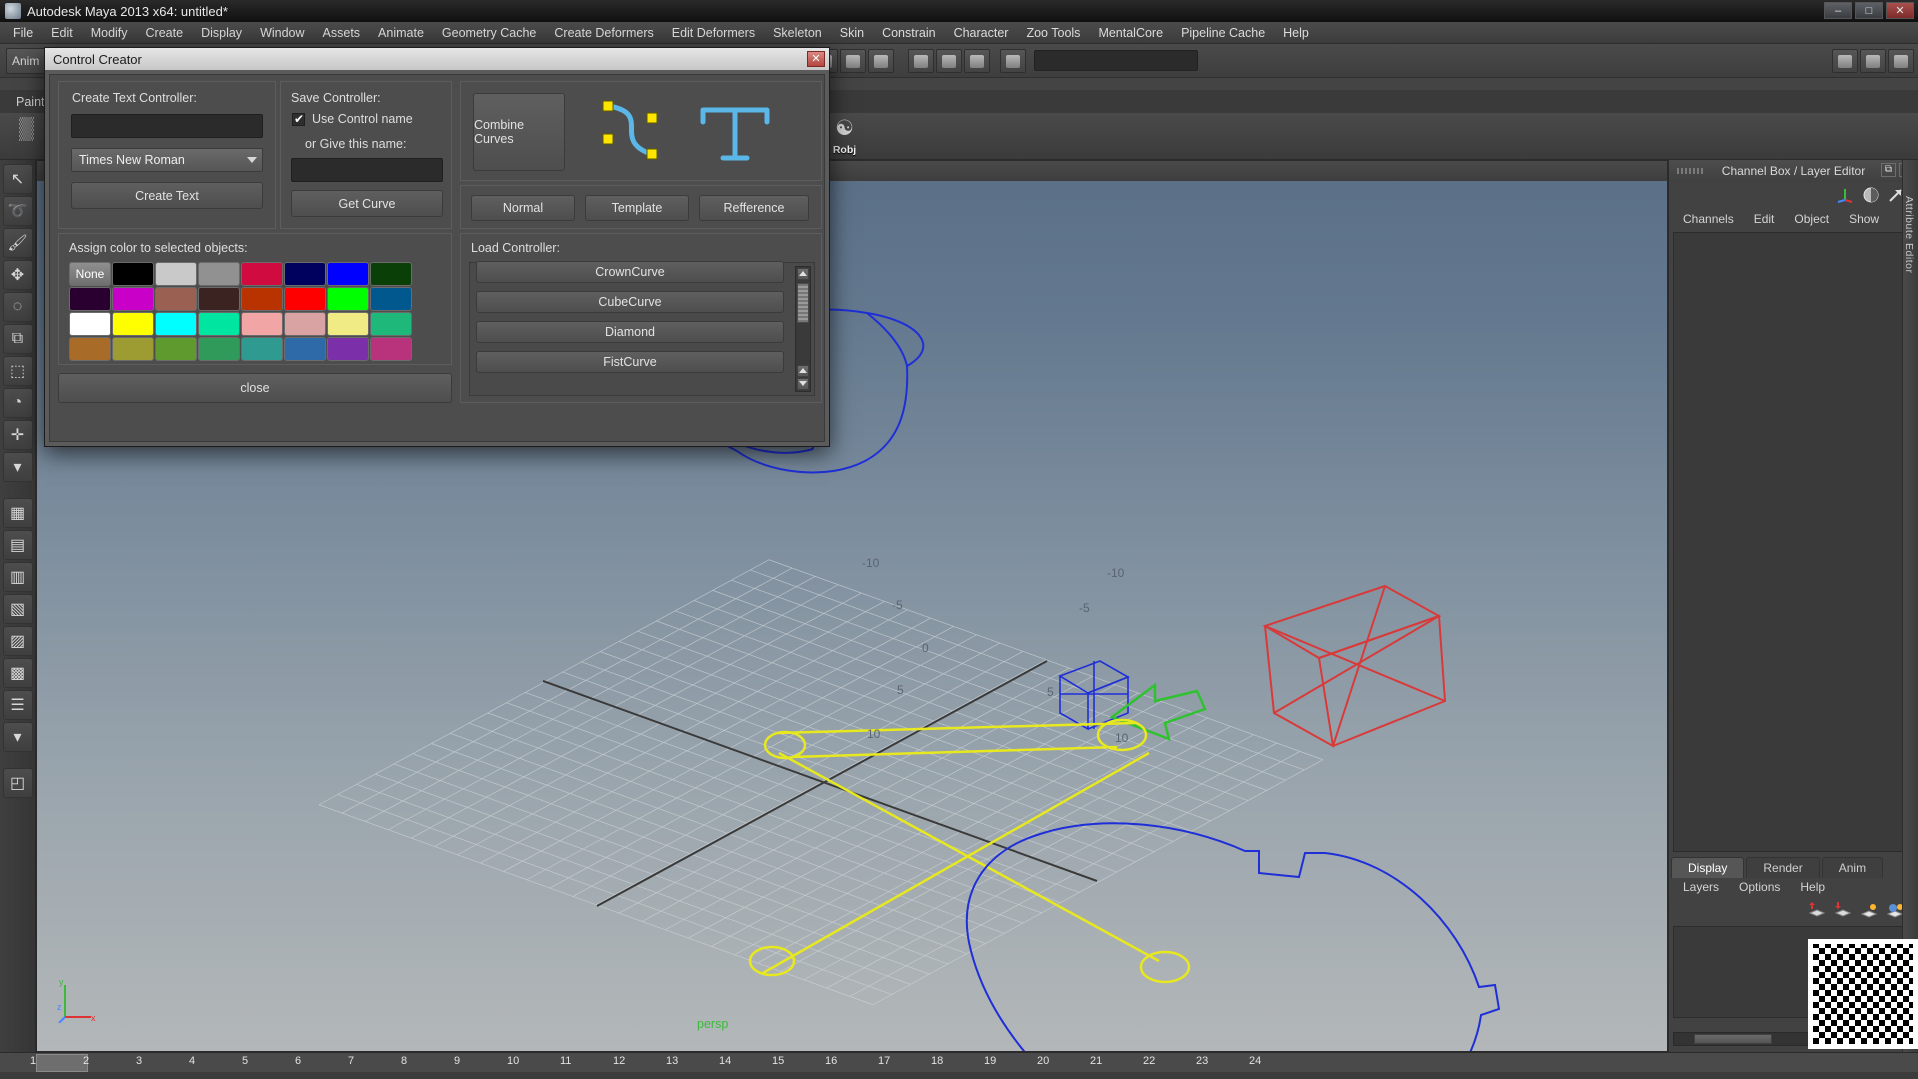  Describe the element at coordinates (1845, 195) in the screenshot. I see `transform-axes-icon` at that location.